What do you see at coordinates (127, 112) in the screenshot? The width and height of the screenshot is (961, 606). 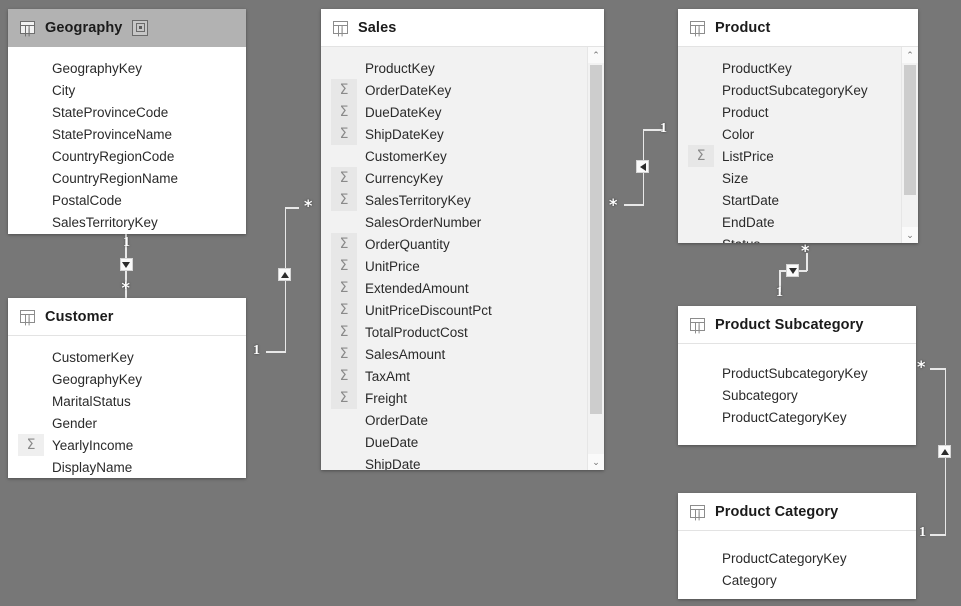 I see `field-row: StateProvinceCode` at bounding box center [127, 112].